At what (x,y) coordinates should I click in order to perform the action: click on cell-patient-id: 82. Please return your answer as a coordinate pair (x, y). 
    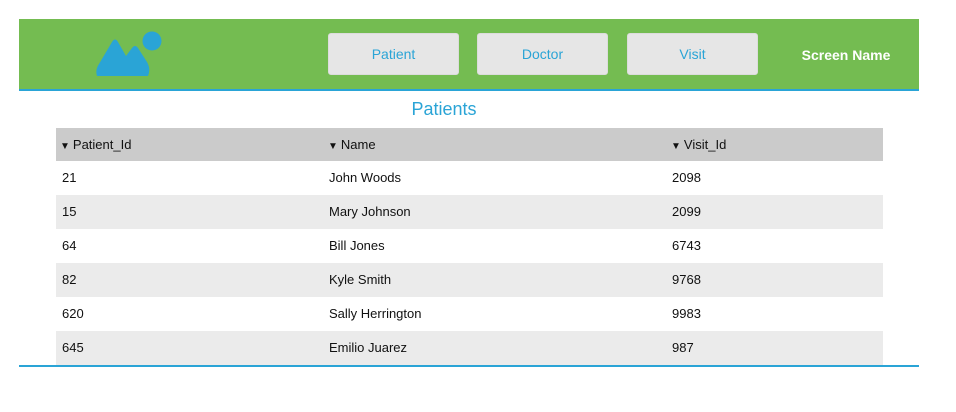
    Looking at the image, I should click on (69, 279).